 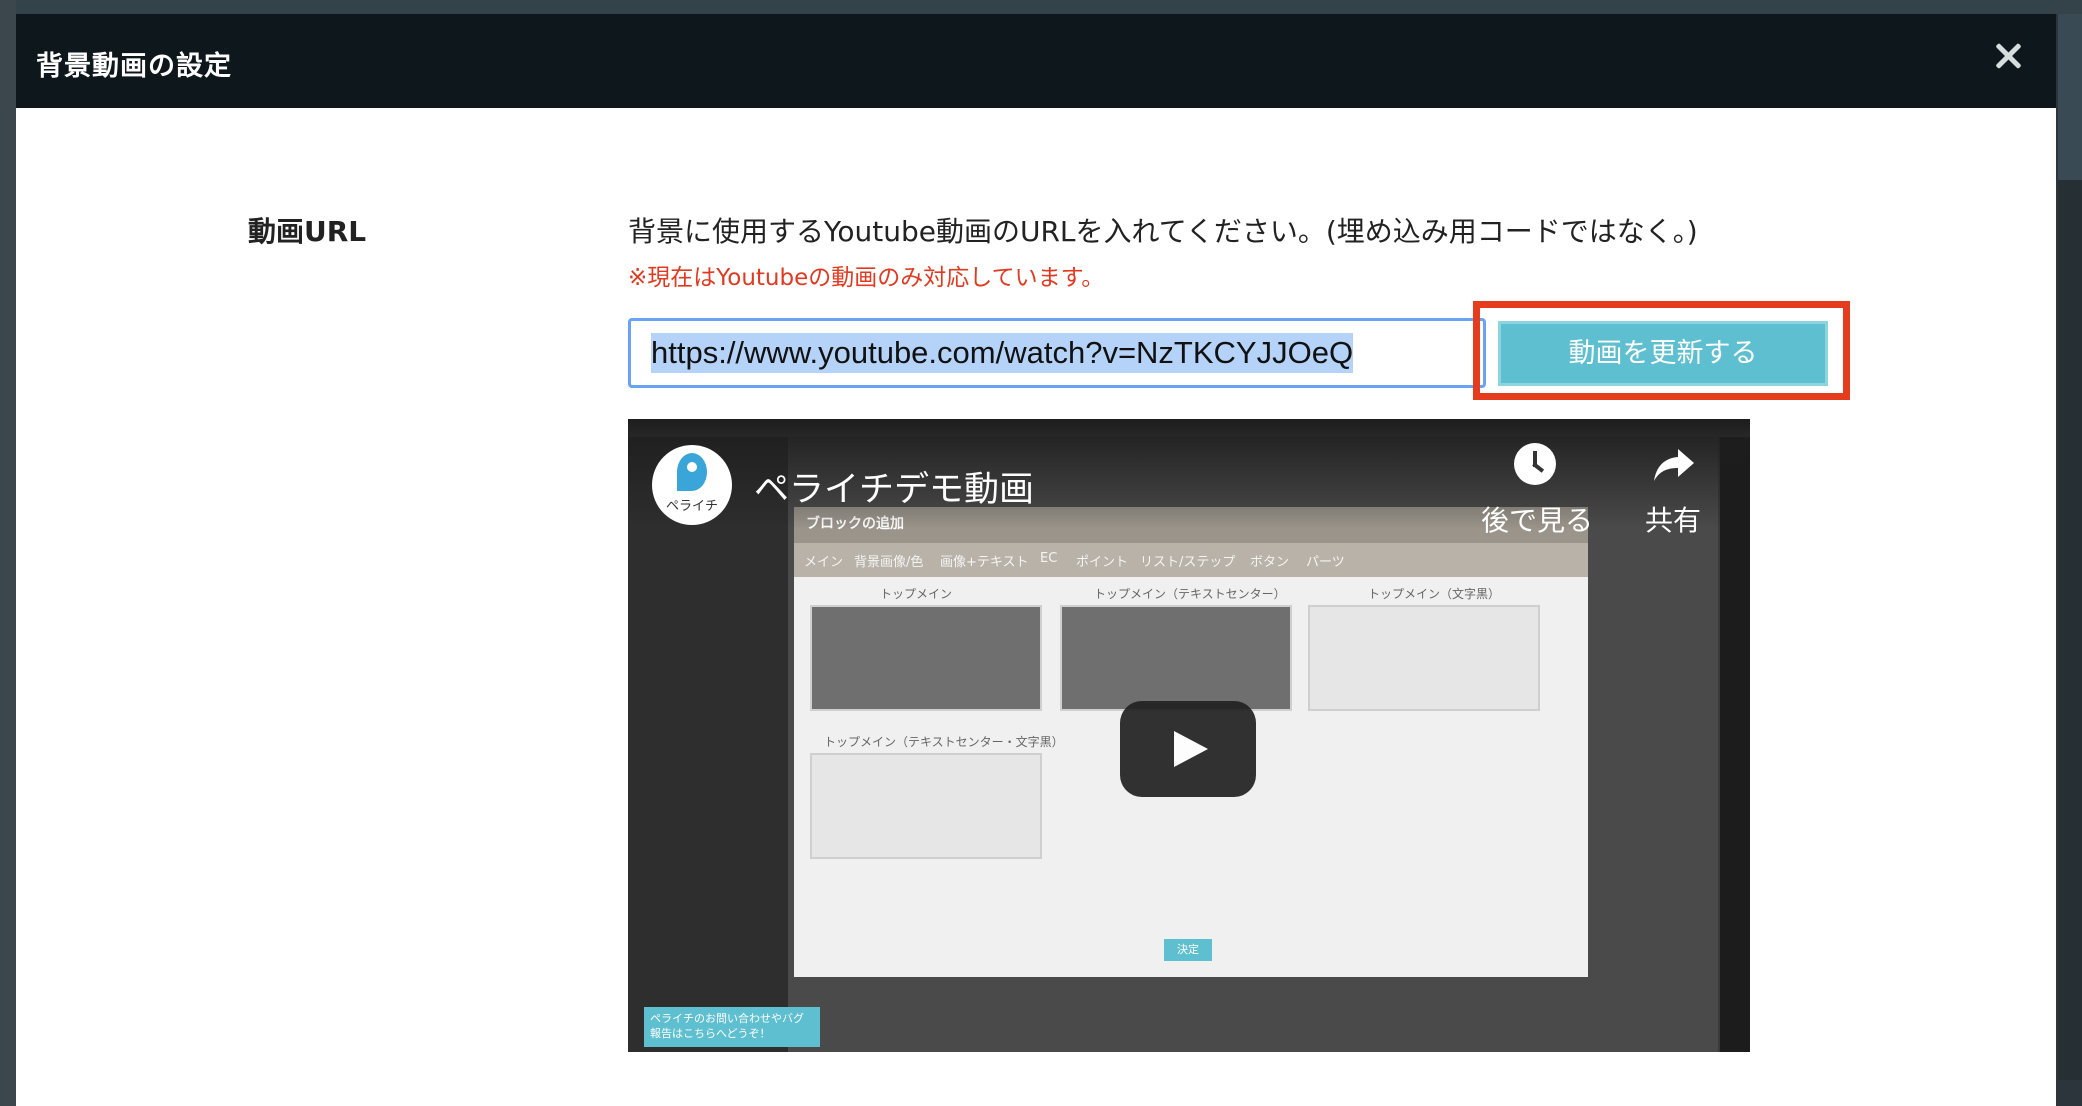 What do you see at coordinates (866, 278) in the screenshot?
I see `youtube-only-note: ※現在はYoutubeの動画のみ対応しています。` at bounding box center [866, 278].